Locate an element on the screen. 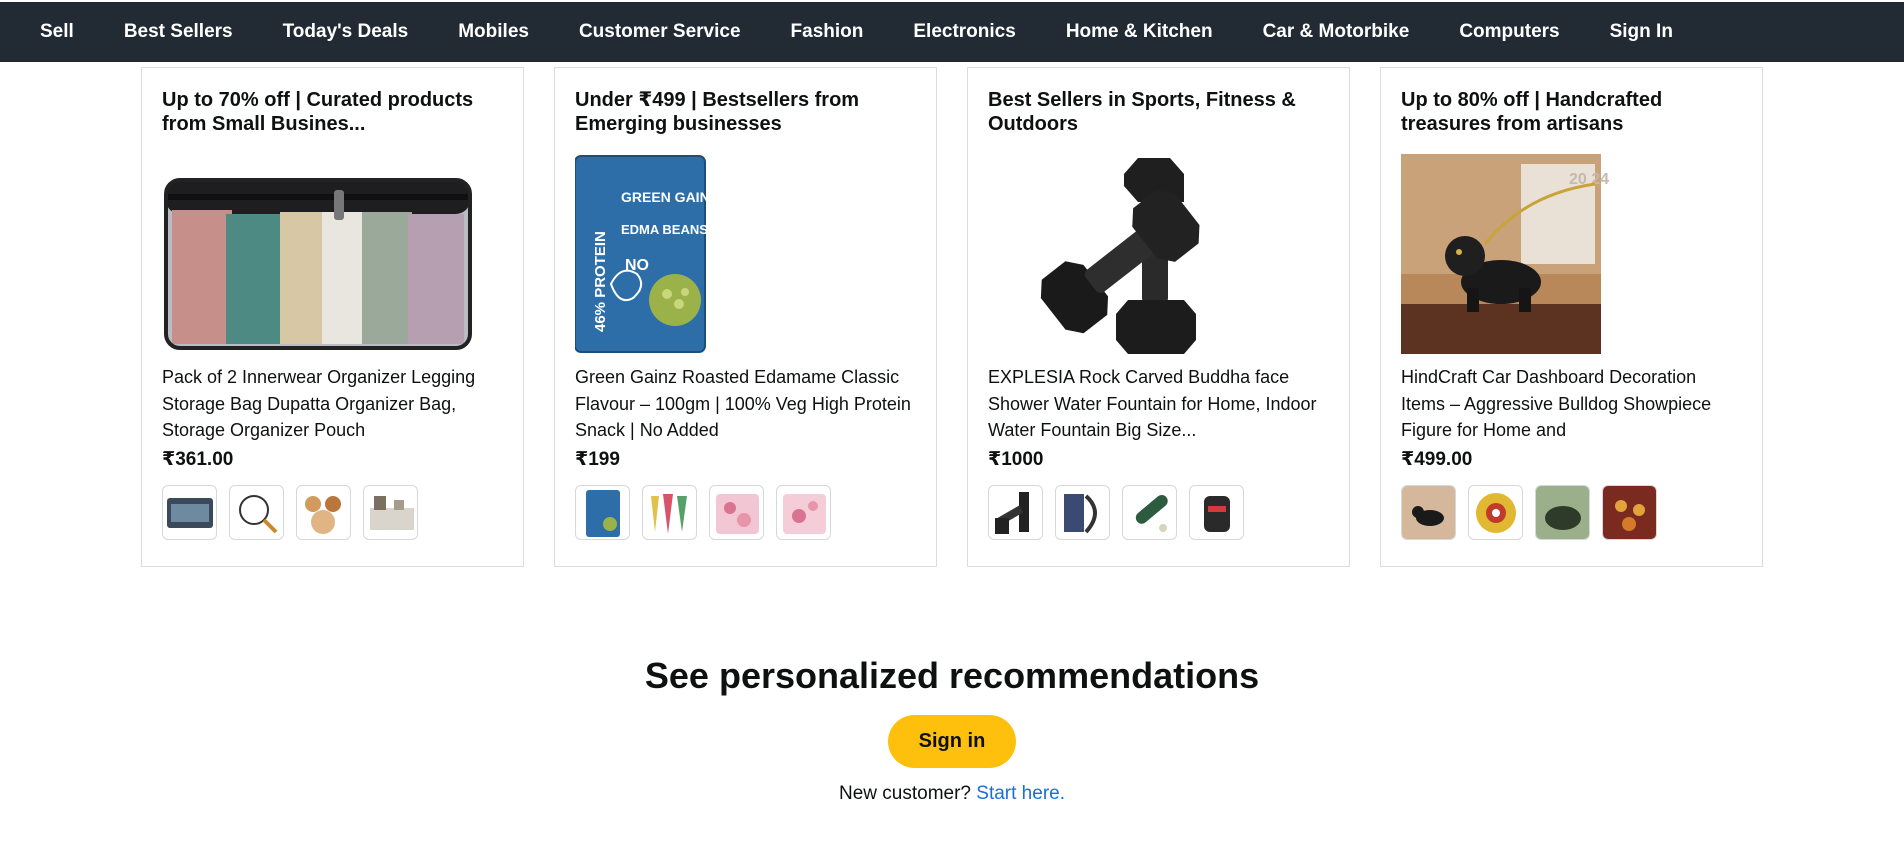 Image resolution: width=1904 pixels, height=866 pixels. thumbnail-bag is located at coordinates (189, 512).